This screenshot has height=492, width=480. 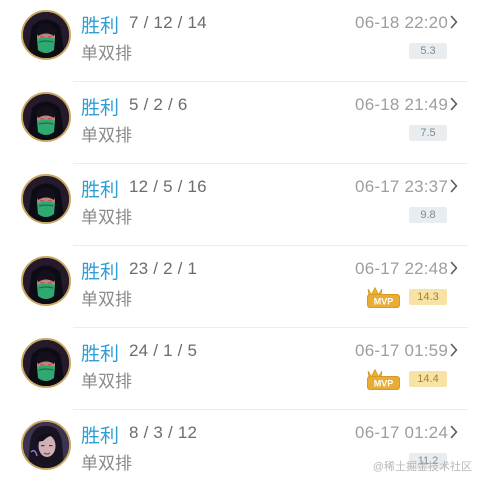 What do you see at coordinates (168, 186) in the screenshot?
I see `kda-stats: 12 / 5 / 16` at bounding box center [168, 186].